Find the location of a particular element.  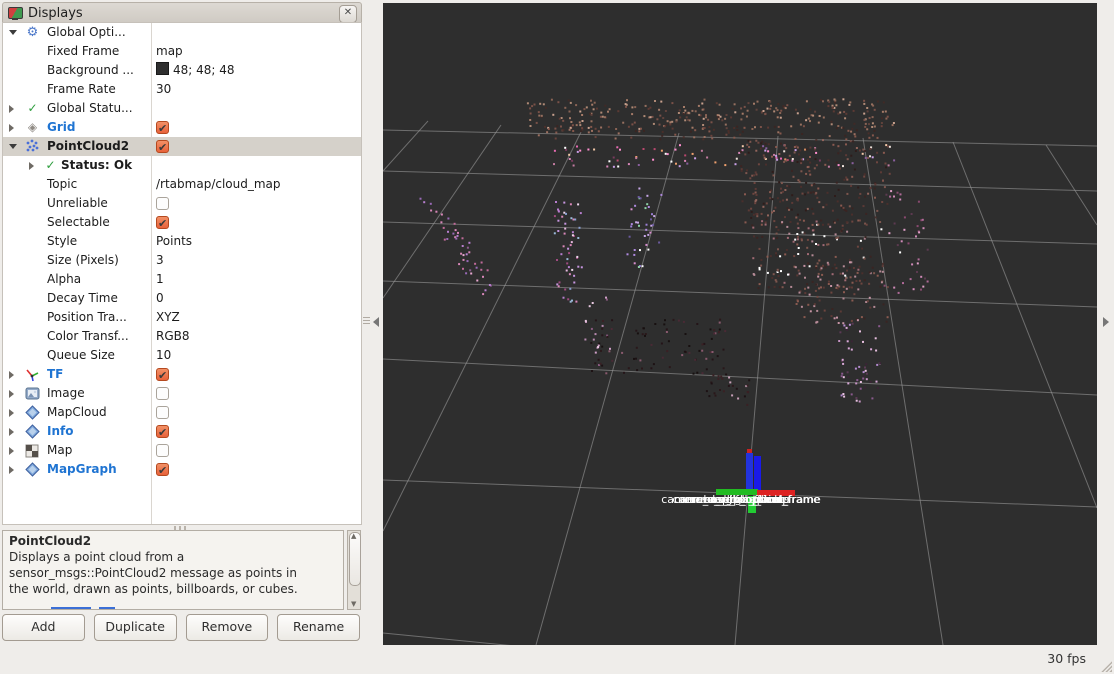

tree-row-label: Info is located at coordinates (60, 431).